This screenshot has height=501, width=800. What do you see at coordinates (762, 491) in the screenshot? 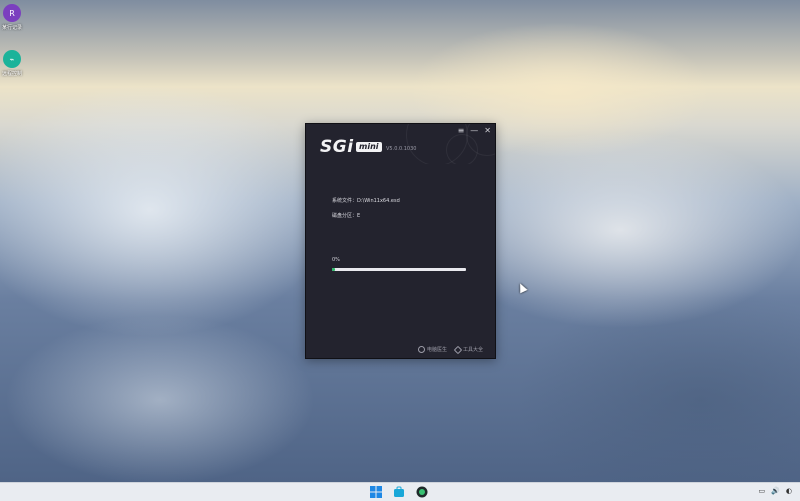
I see `display-icon: ▭` at bounding box center [762, 491].